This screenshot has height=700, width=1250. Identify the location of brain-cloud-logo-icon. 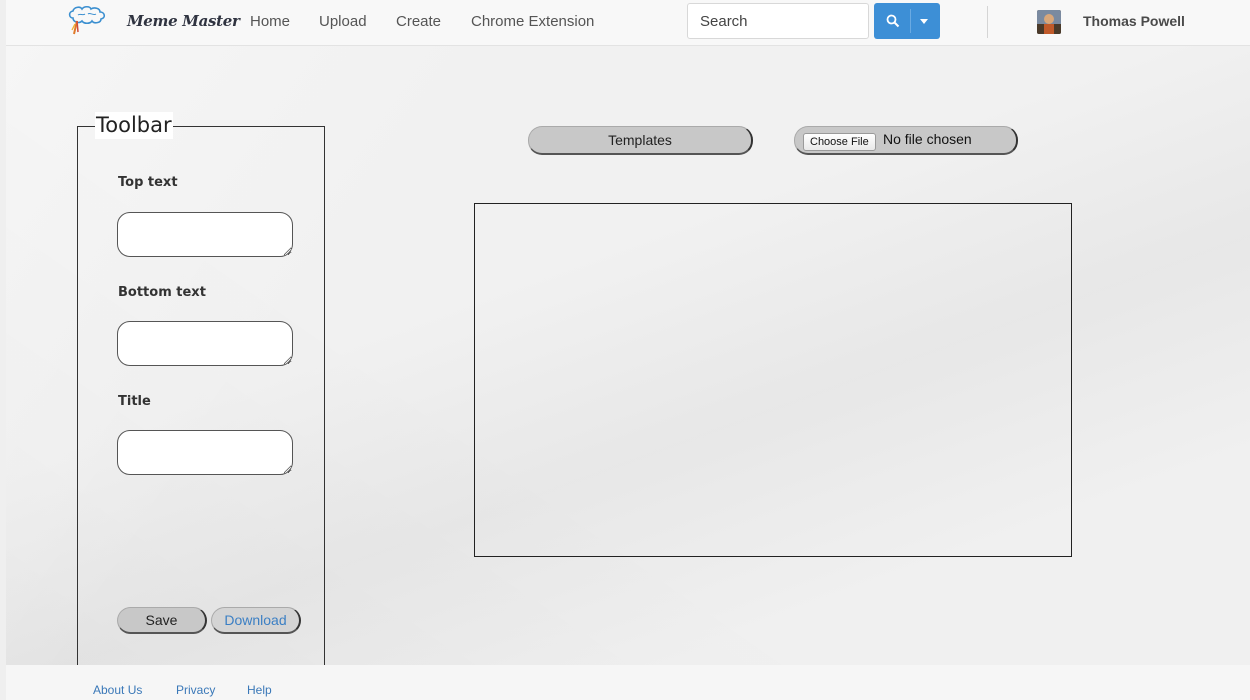
(87, 21).